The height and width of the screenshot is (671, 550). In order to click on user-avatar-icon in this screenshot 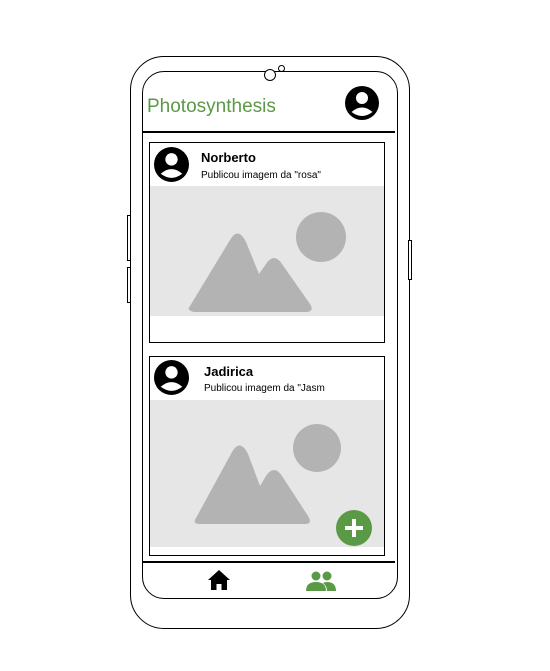, I will do `click(362, 103)`.